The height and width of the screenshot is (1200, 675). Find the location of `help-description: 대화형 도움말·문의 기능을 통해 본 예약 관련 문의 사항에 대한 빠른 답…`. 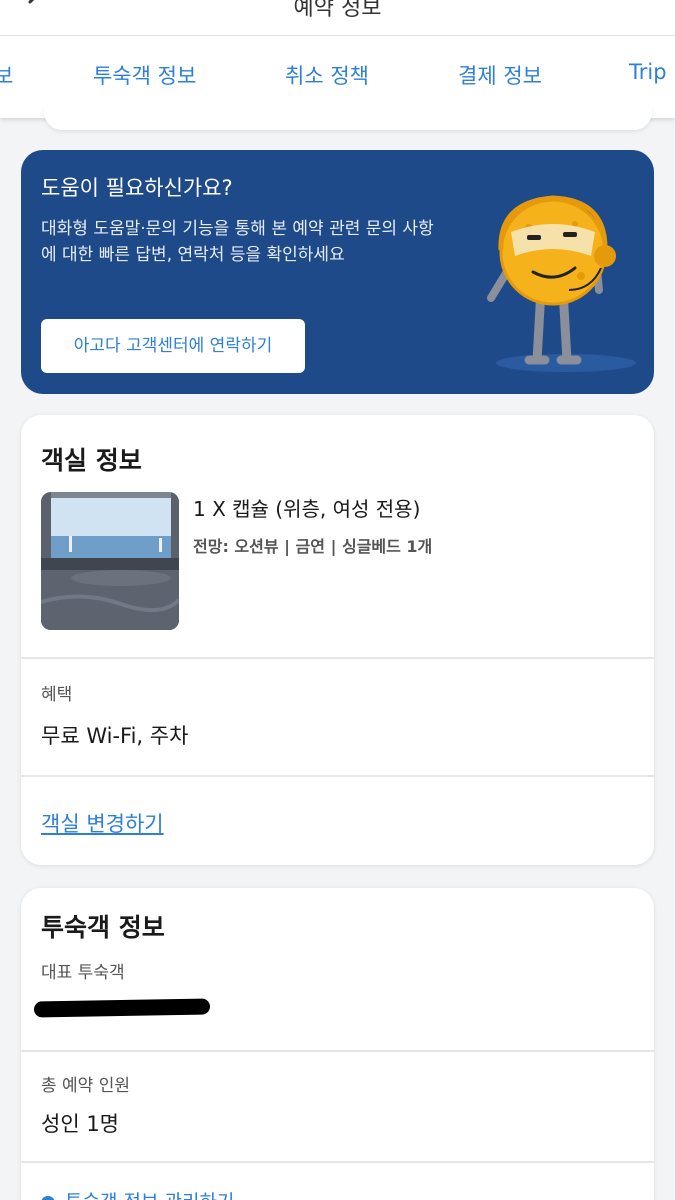

help-description: 대화형 도움말·문의 기능을 통해 본 예약 관련 문의 사항에 대한 빠른 답… is located at coordinates (237, 242).